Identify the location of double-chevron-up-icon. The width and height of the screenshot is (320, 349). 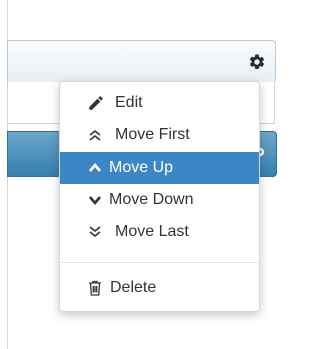
(95, 135).